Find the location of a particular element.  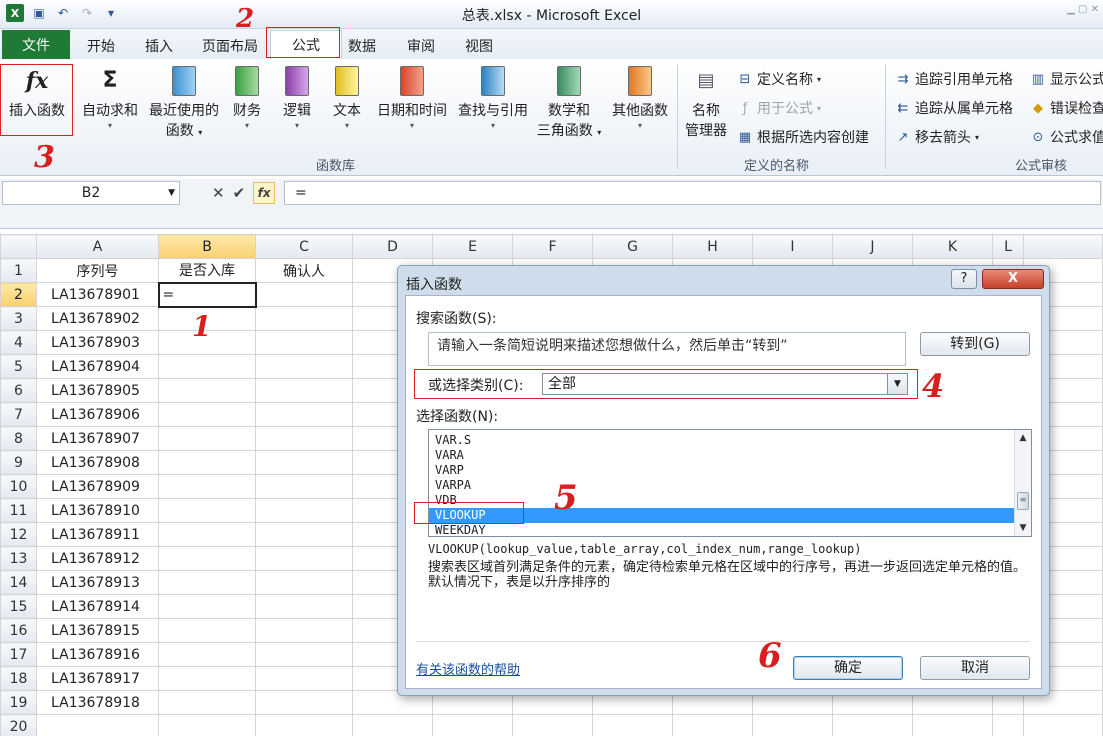

column-header-d: D is located at coordinates (392, 246).